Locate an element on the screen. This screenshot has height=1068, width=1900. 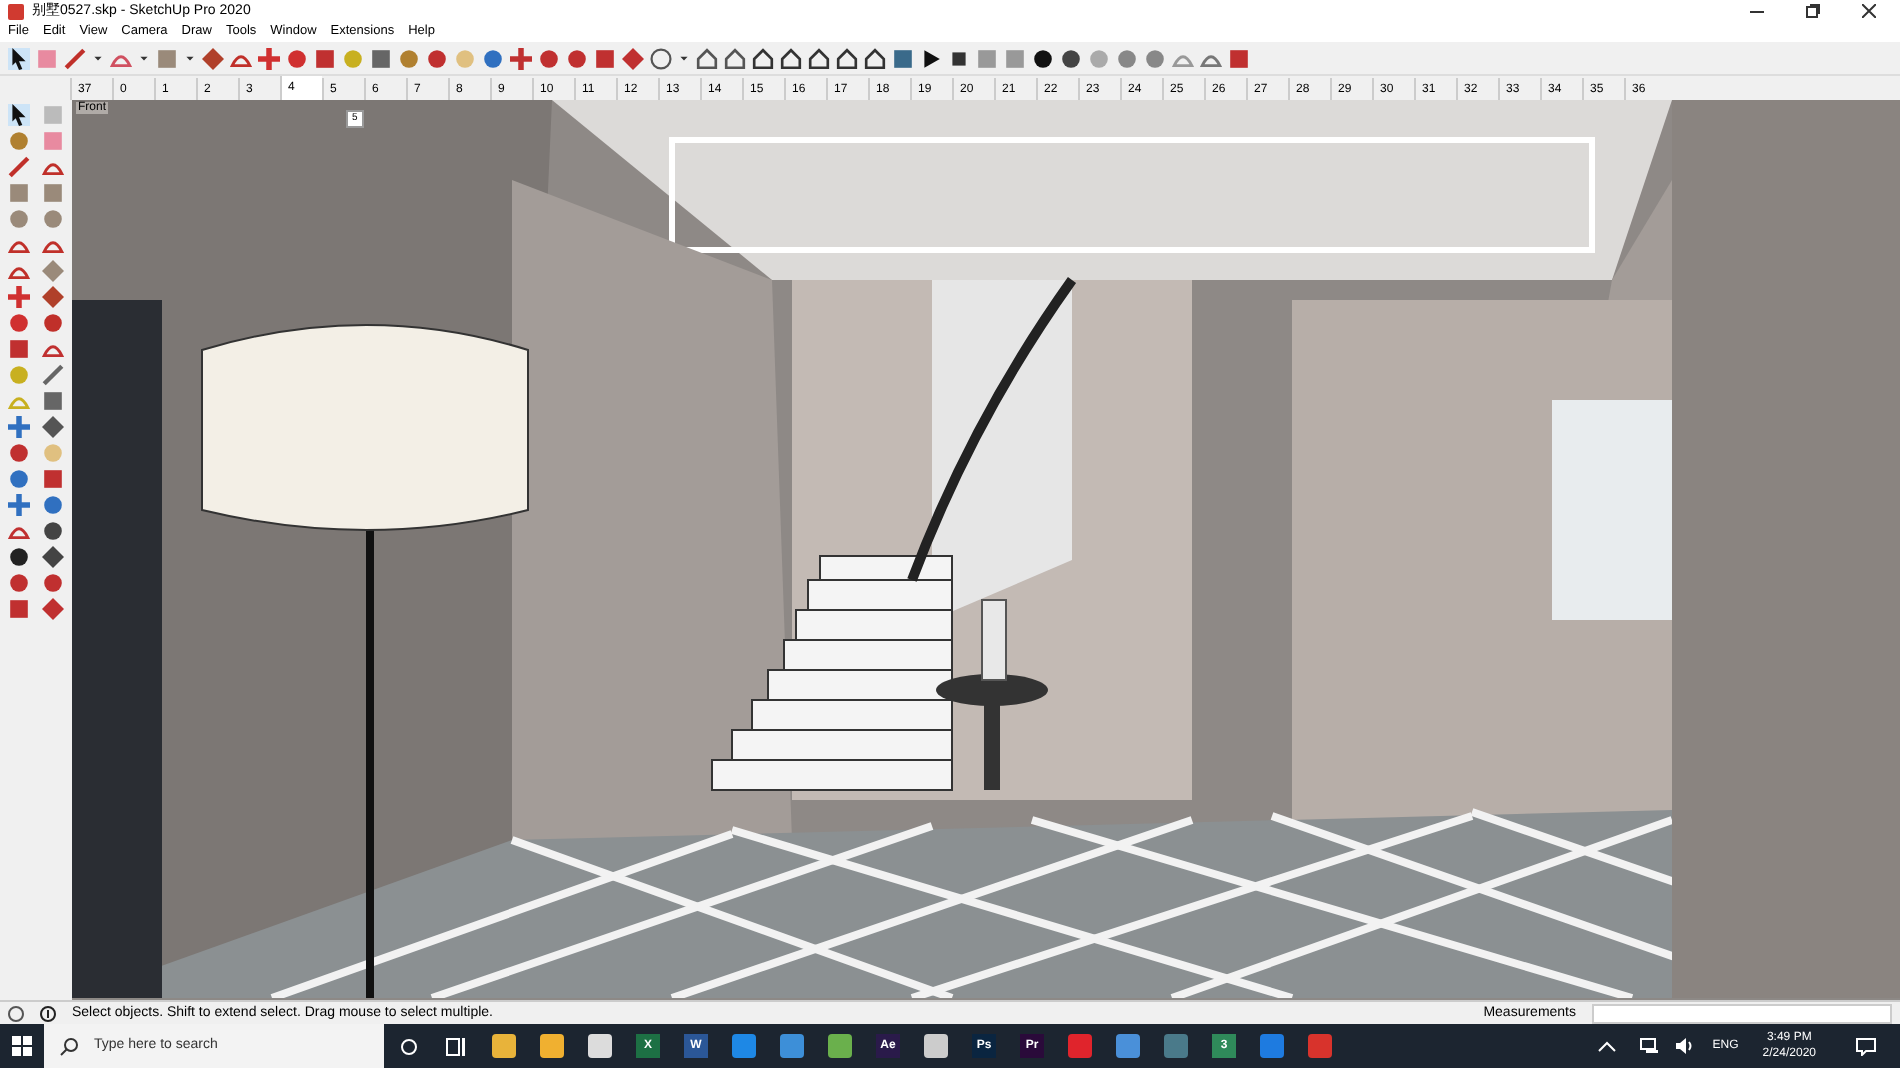
speaker-icon is located at coordinates (1686, 1046).